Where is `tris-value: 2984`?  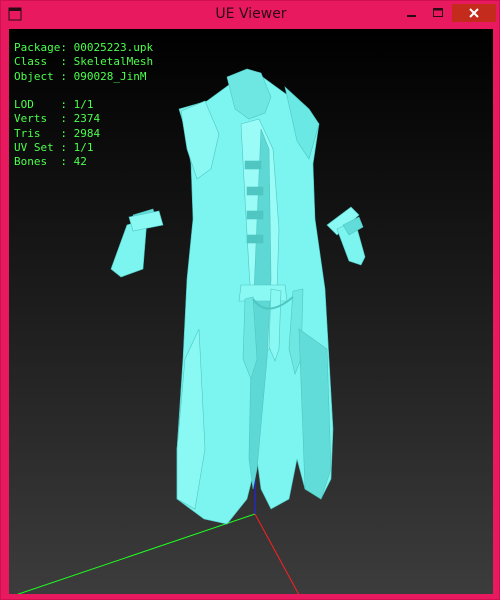
tris-value: 2984 is located at coordinates (87, 133).